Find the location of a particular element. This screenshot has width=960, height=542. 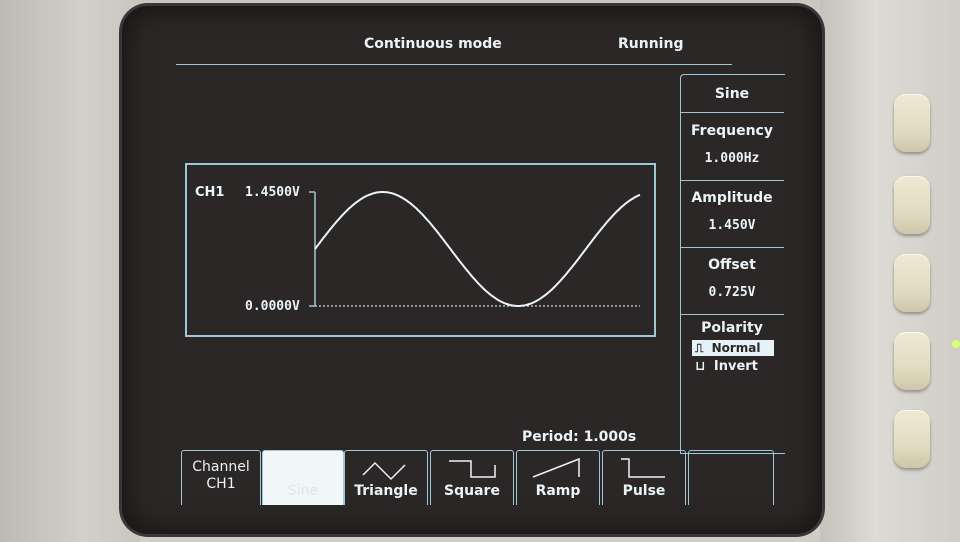

tab-ramp: Ramp is located at coordinates (558, 477).